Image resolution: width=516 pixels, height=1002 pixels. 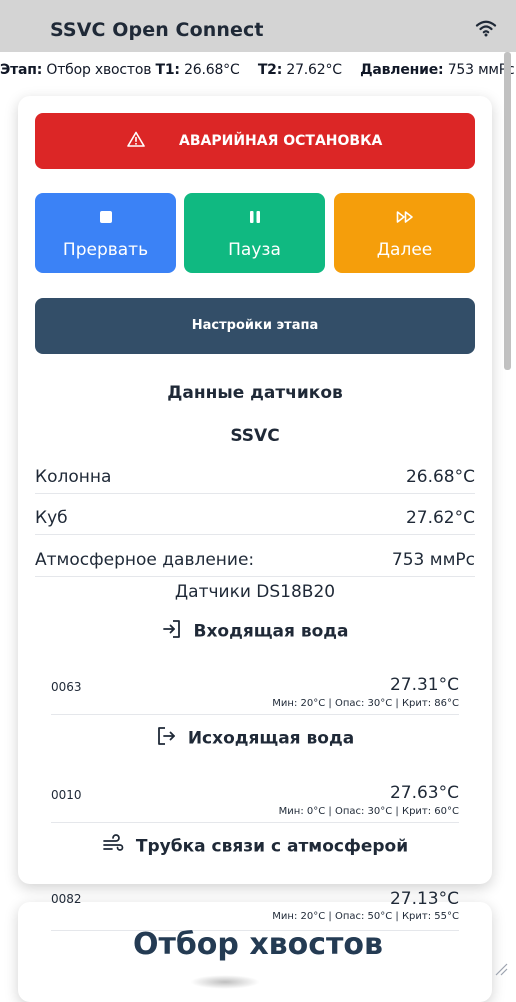 What do you see at coordinates (167, 70) in the screenshot?
I see `t1-label: T1:` at bounding box center [167, 70].